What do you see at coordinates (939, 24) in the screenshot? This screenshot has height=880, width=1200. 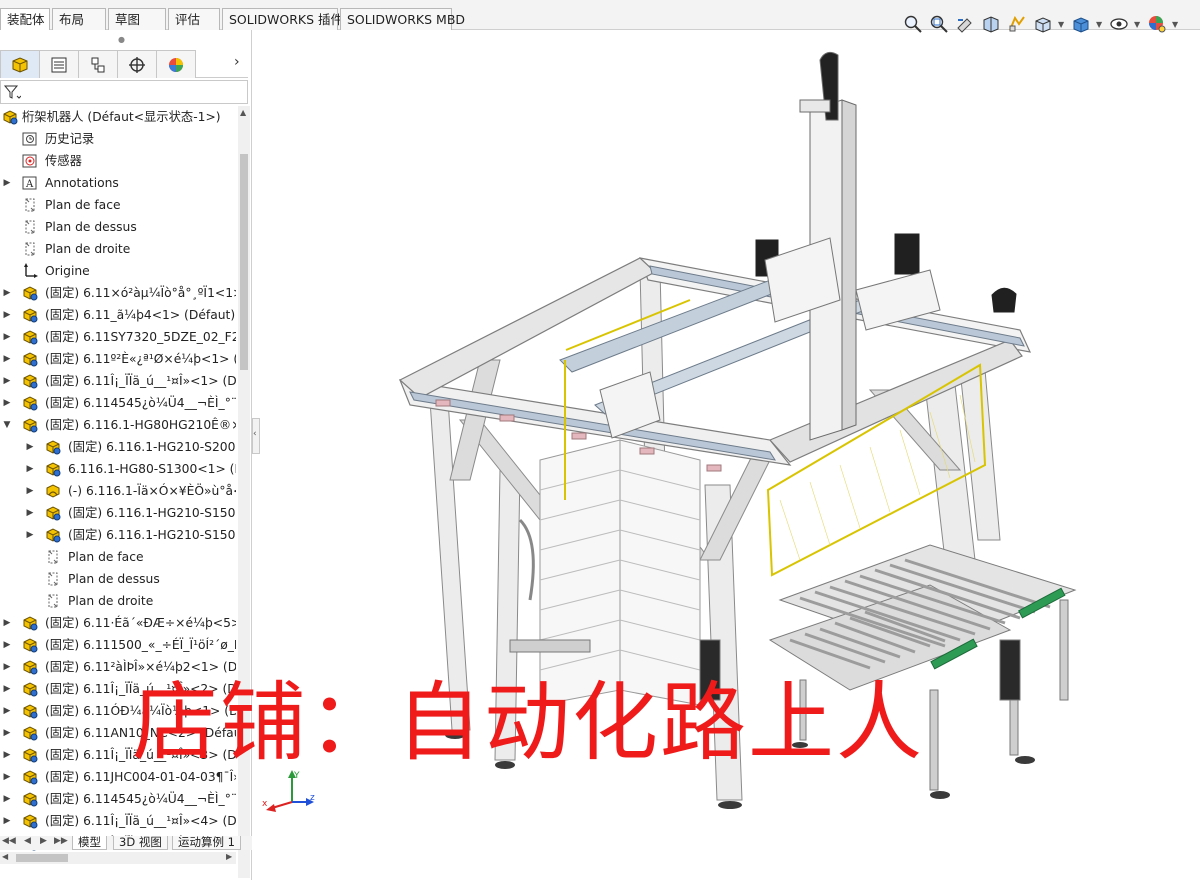 I see `zoom-to-area-icon` at bounding box center [939, 24].